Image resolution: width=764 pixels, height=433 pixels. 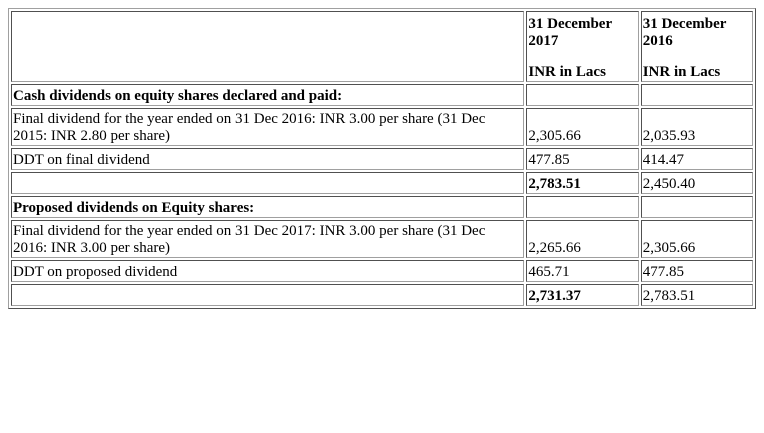 What do you see at coordinates (696, 46) in the screenshot?
I see `header-2016-cell: 31 December 2016 INR in Lacs` at bounding box center [696, 46].